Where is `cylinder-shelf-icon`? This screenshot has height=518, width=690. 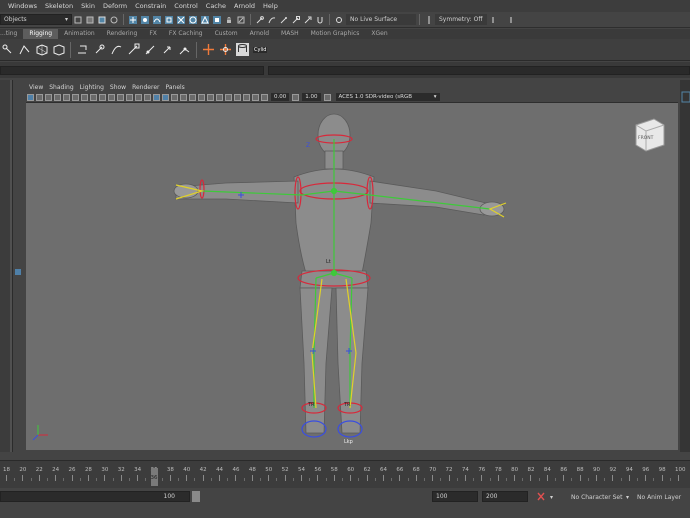
cylinder-shelf-icon is located at coordinates (242, 49).